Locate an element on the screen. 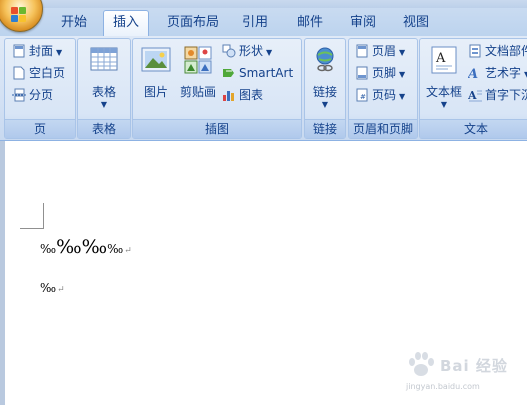 The image size is (527, 405). document-line-2: ‰↵ is located at coordinates (52, 288).